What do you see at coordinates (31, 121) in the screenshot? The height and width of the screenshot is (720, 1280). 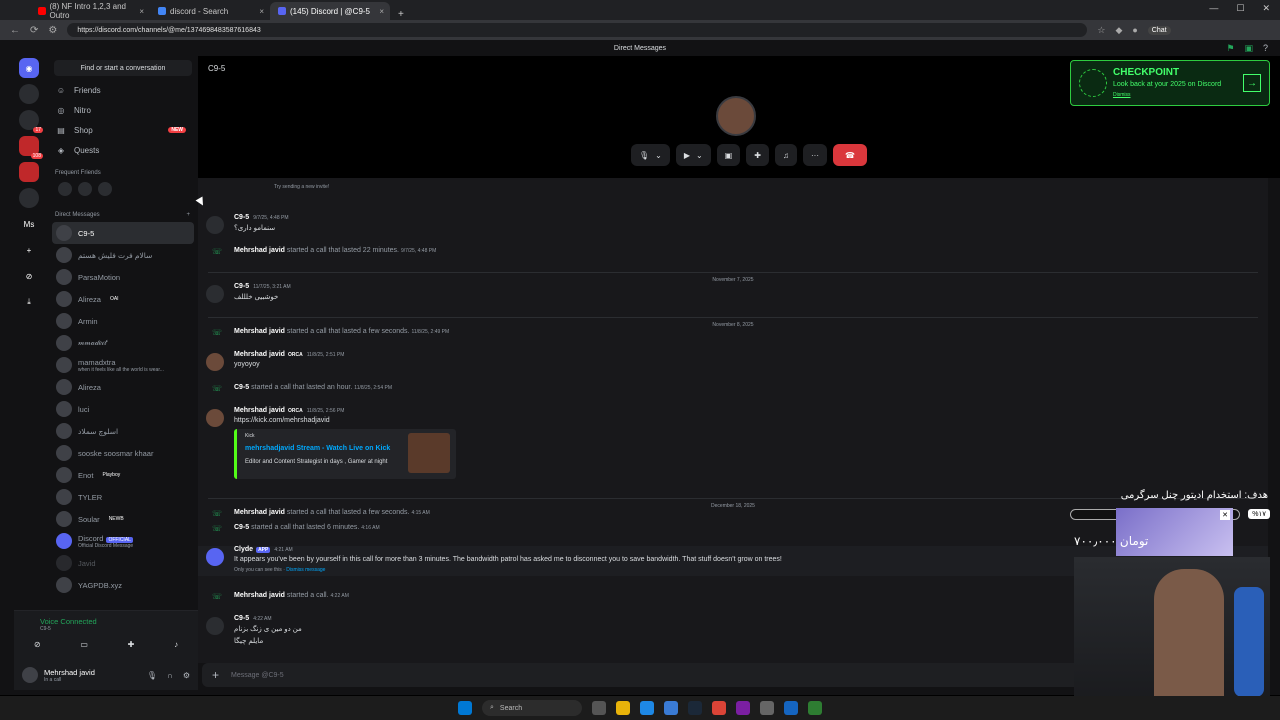 I see `server-icon: 17` at bounding box center [31, 121].